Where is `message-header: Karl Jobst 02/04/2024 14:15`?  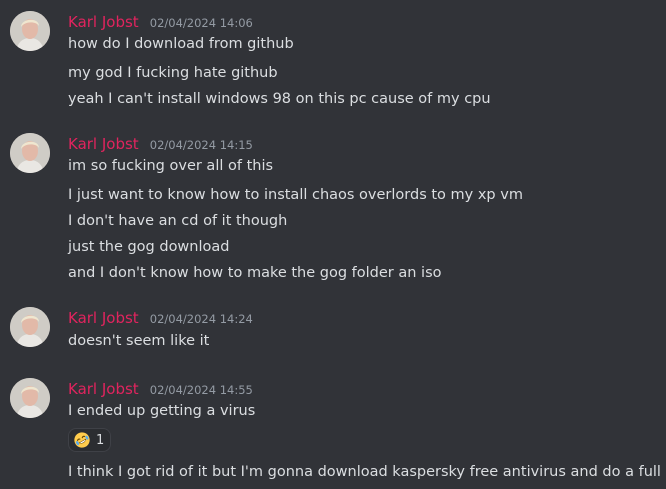
message-header: Karl Jobst 02/04/2024 14:15 is located at coordinates (160, 144).